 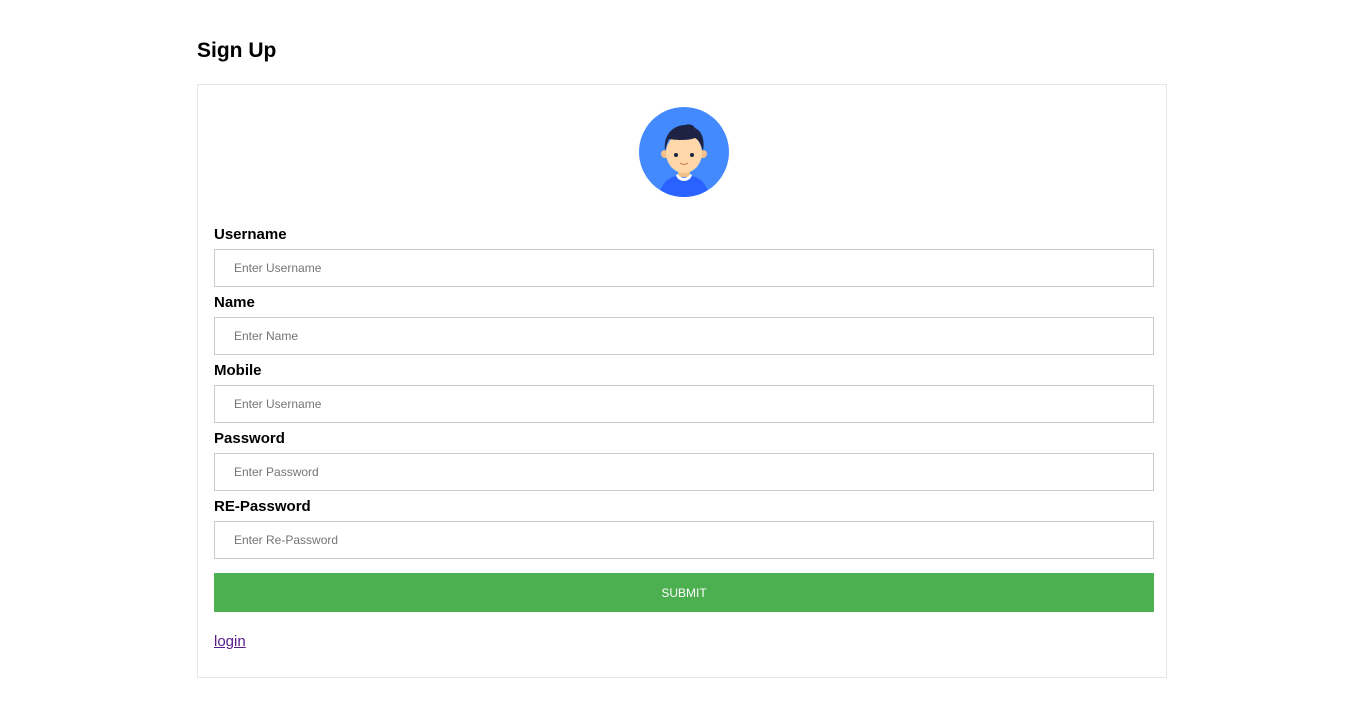 What do you see at coordinates (249, 438) in the screenshot?
I see `password-label: Password` at bounding box center [249, 438].